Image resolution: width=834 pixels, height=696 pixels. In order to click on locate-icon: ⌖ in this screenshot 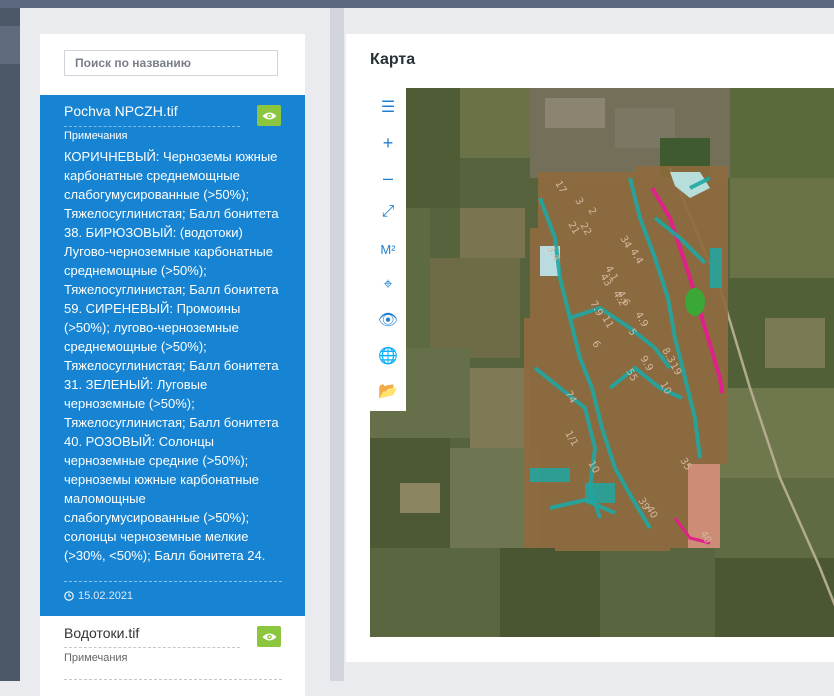, I will do `click(388, 284)`.